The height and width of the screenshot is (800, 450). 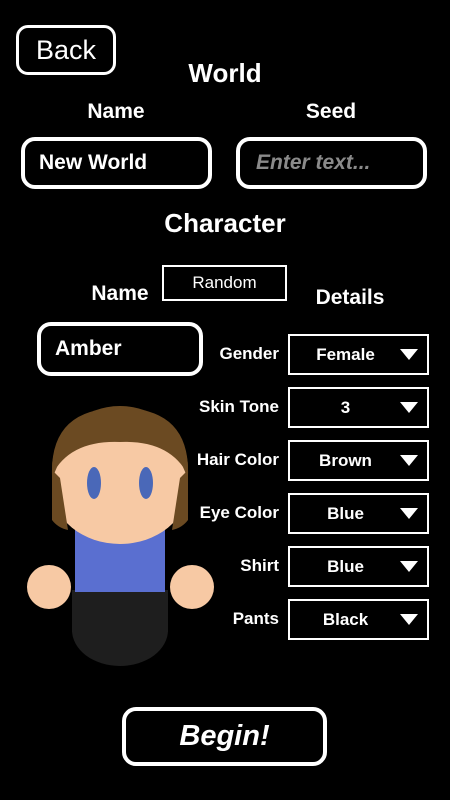 I want to click on avatar-pants, so click(x=120, y=611).